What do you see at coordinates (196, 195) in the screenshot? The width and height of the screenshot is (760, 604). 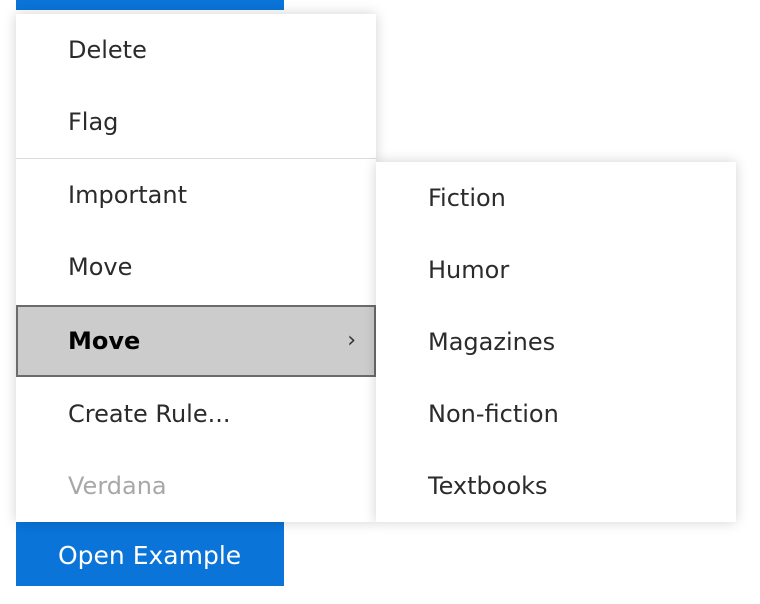 I see `menu-item-important: Important` at bounding box center [196, 195].